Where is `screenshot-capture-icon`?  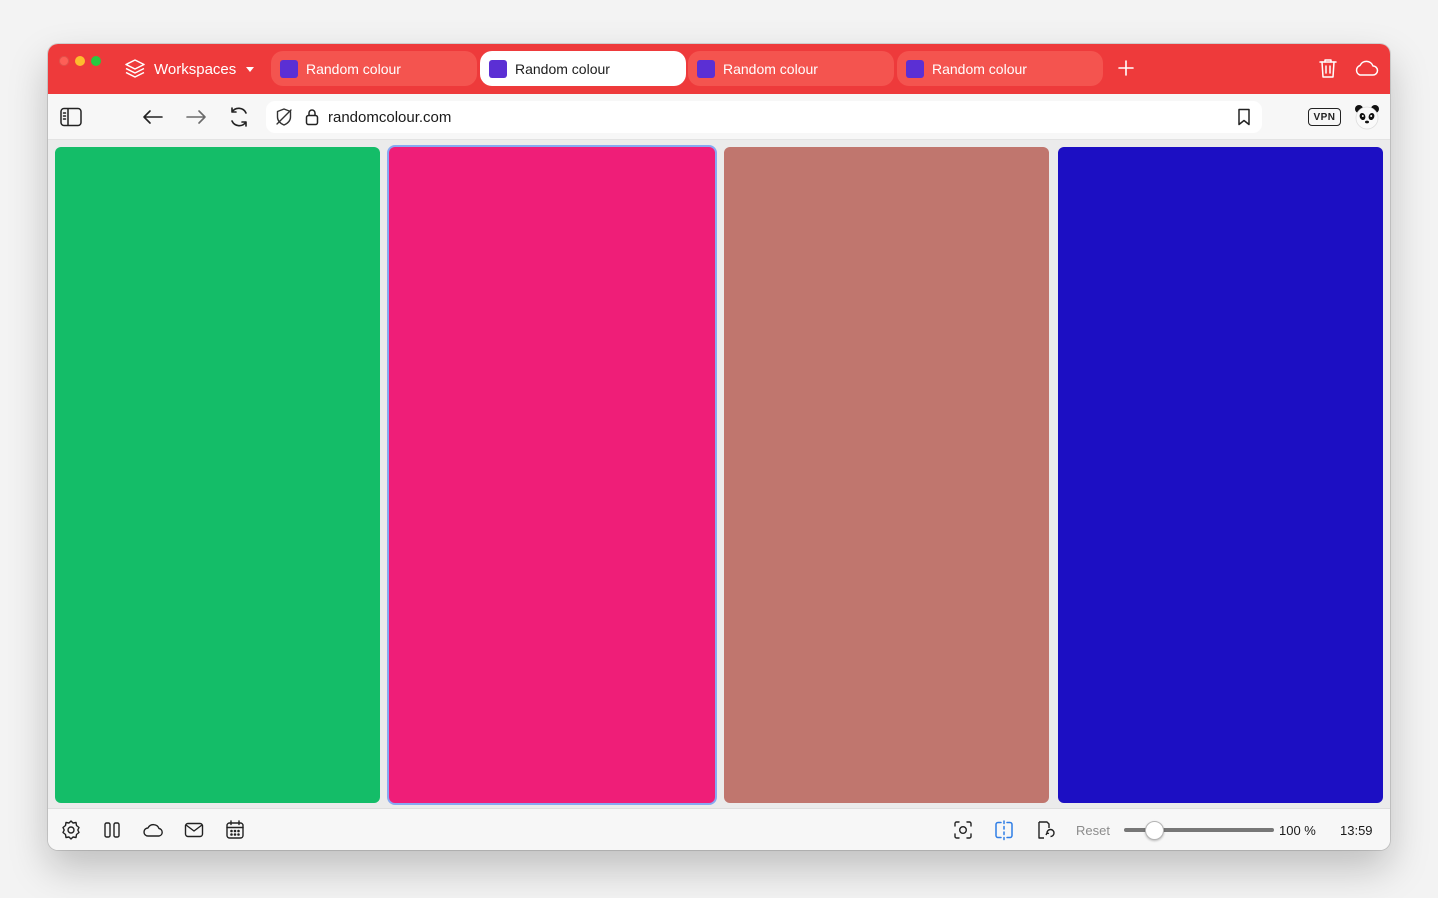 screenshot-capture-icon is located at coordinates (963, 830).